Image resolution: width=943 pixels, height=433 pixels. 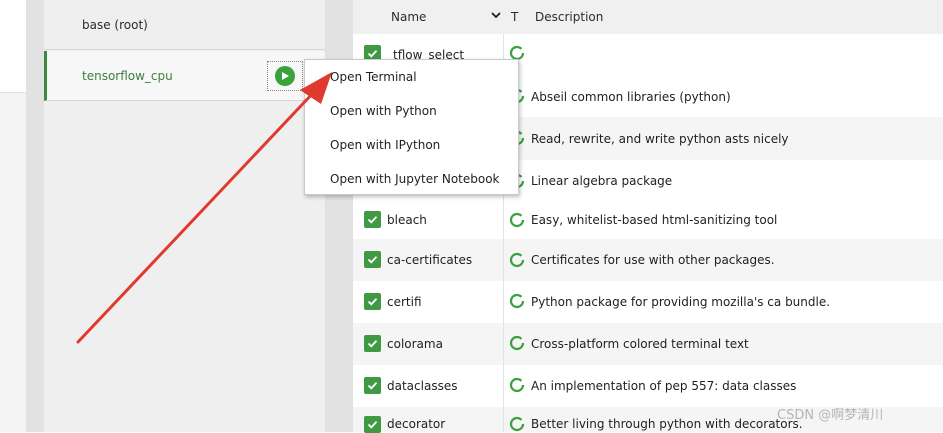 What do you see at coordinates (35, 216) in the screenshot?
I see `panel-gutter` at bounding box center [35, 216].